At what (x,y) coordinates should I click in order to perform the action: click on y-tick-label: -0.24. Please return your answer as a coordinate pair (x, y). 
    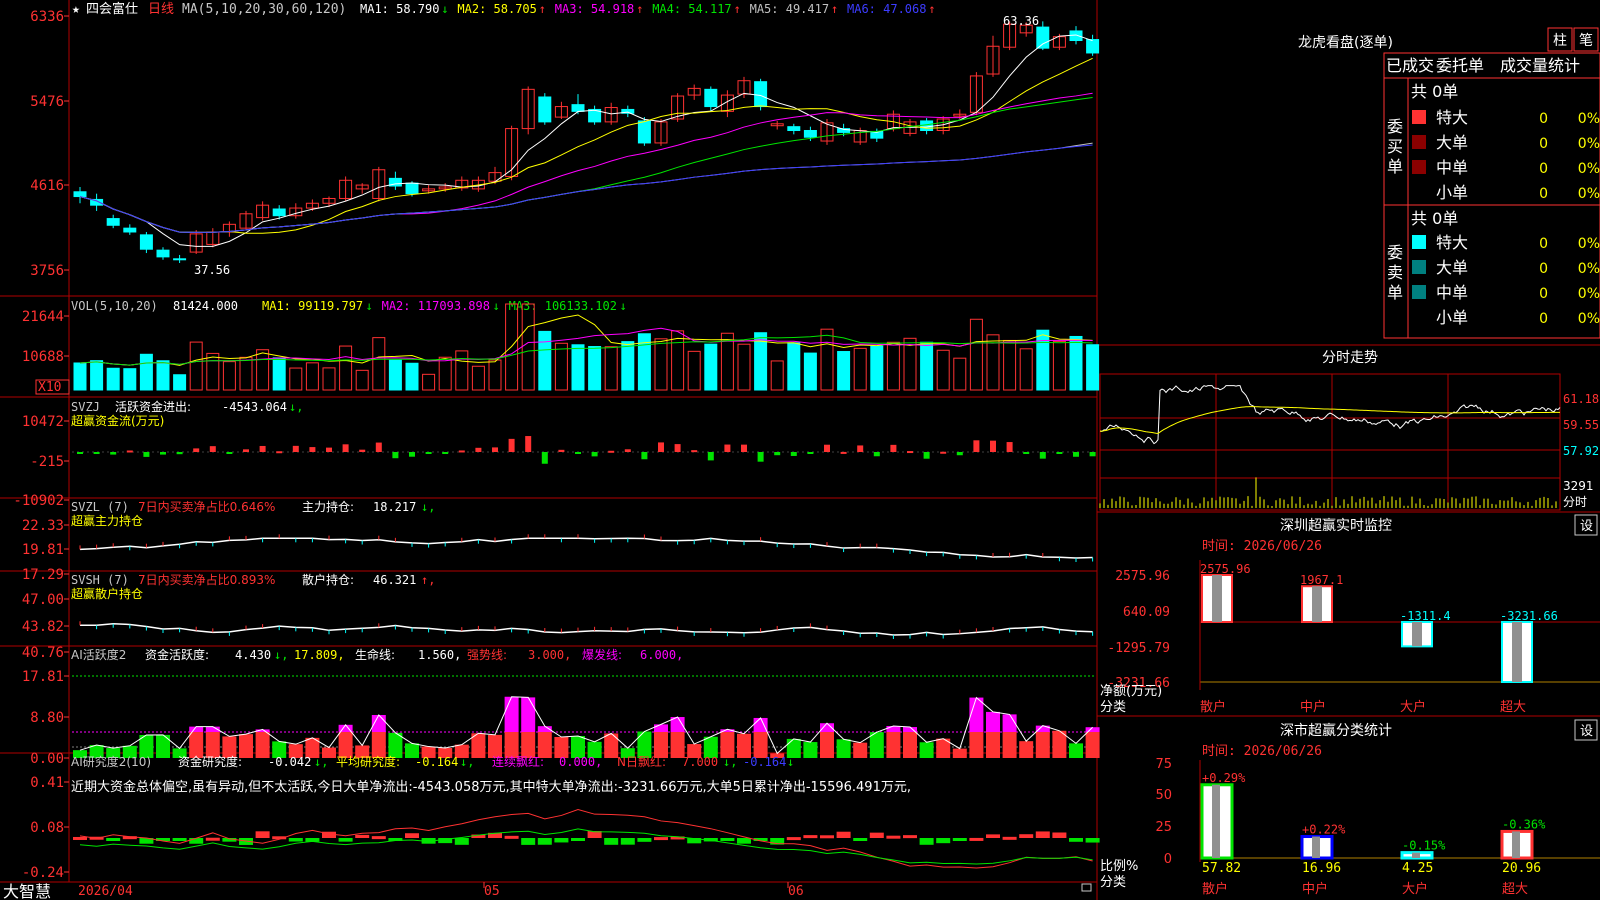
    Looking at the image, I should click on (43, 873).